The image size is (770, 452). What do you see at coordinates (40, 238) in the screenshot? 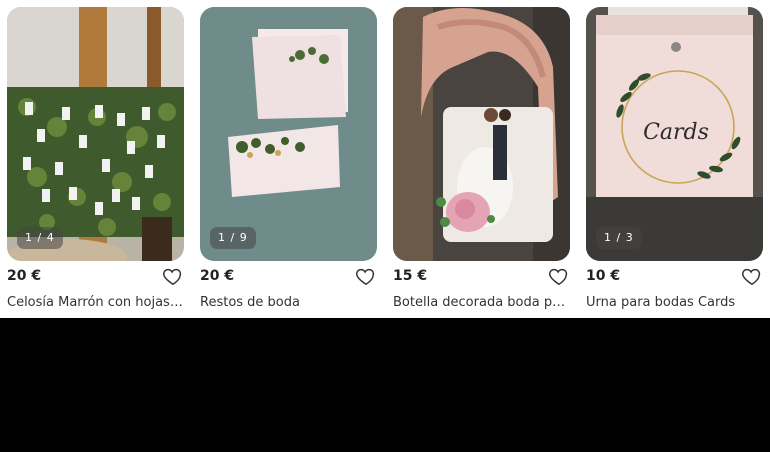
I see `photo-counter: 1 / 4` at bounding box center [40, 238].